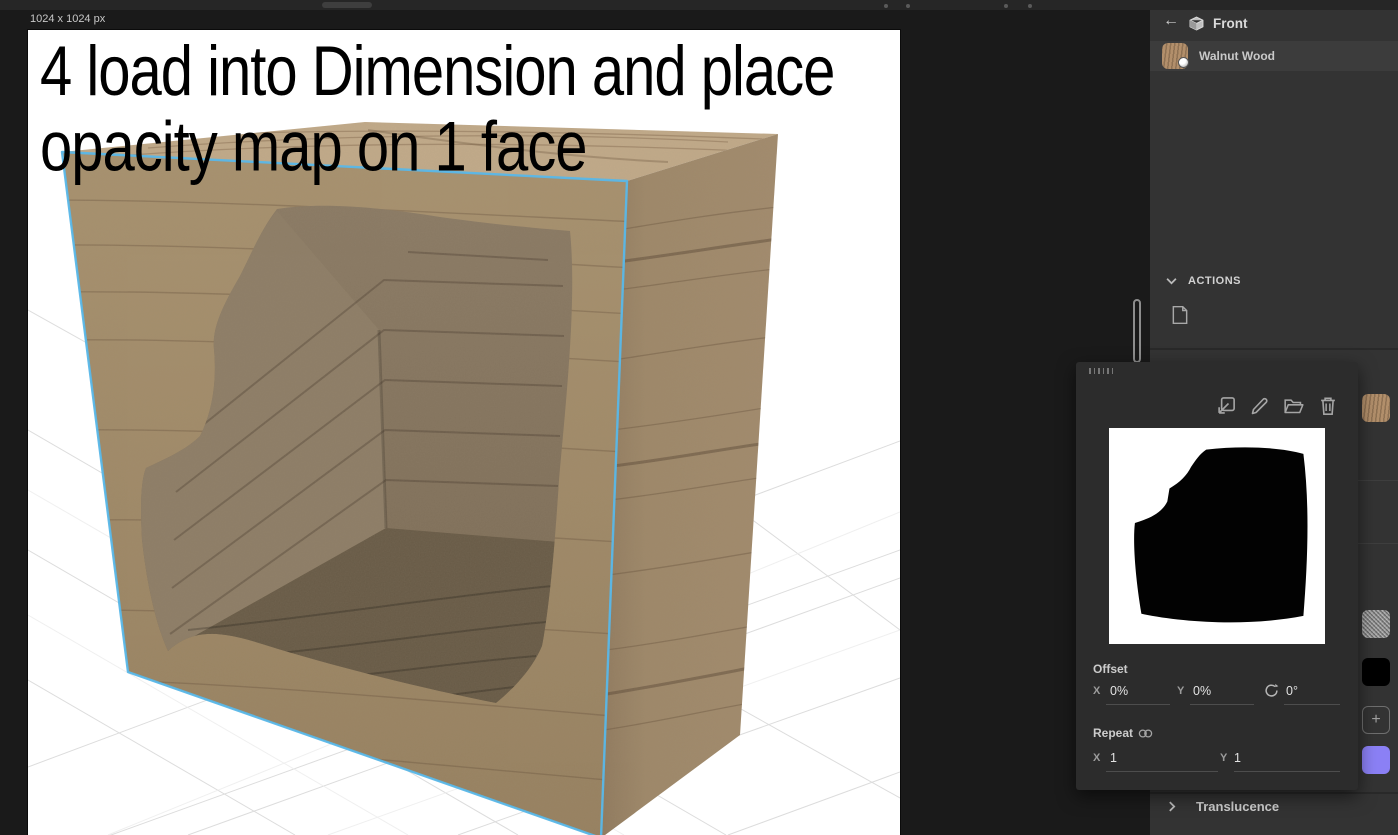 The height and width of the screenshot is (835, 1398). What do you see at coordinates (1376, 760) in the screenshot?
I see `purple-color-swatch` at bounding box center [1376, 760].